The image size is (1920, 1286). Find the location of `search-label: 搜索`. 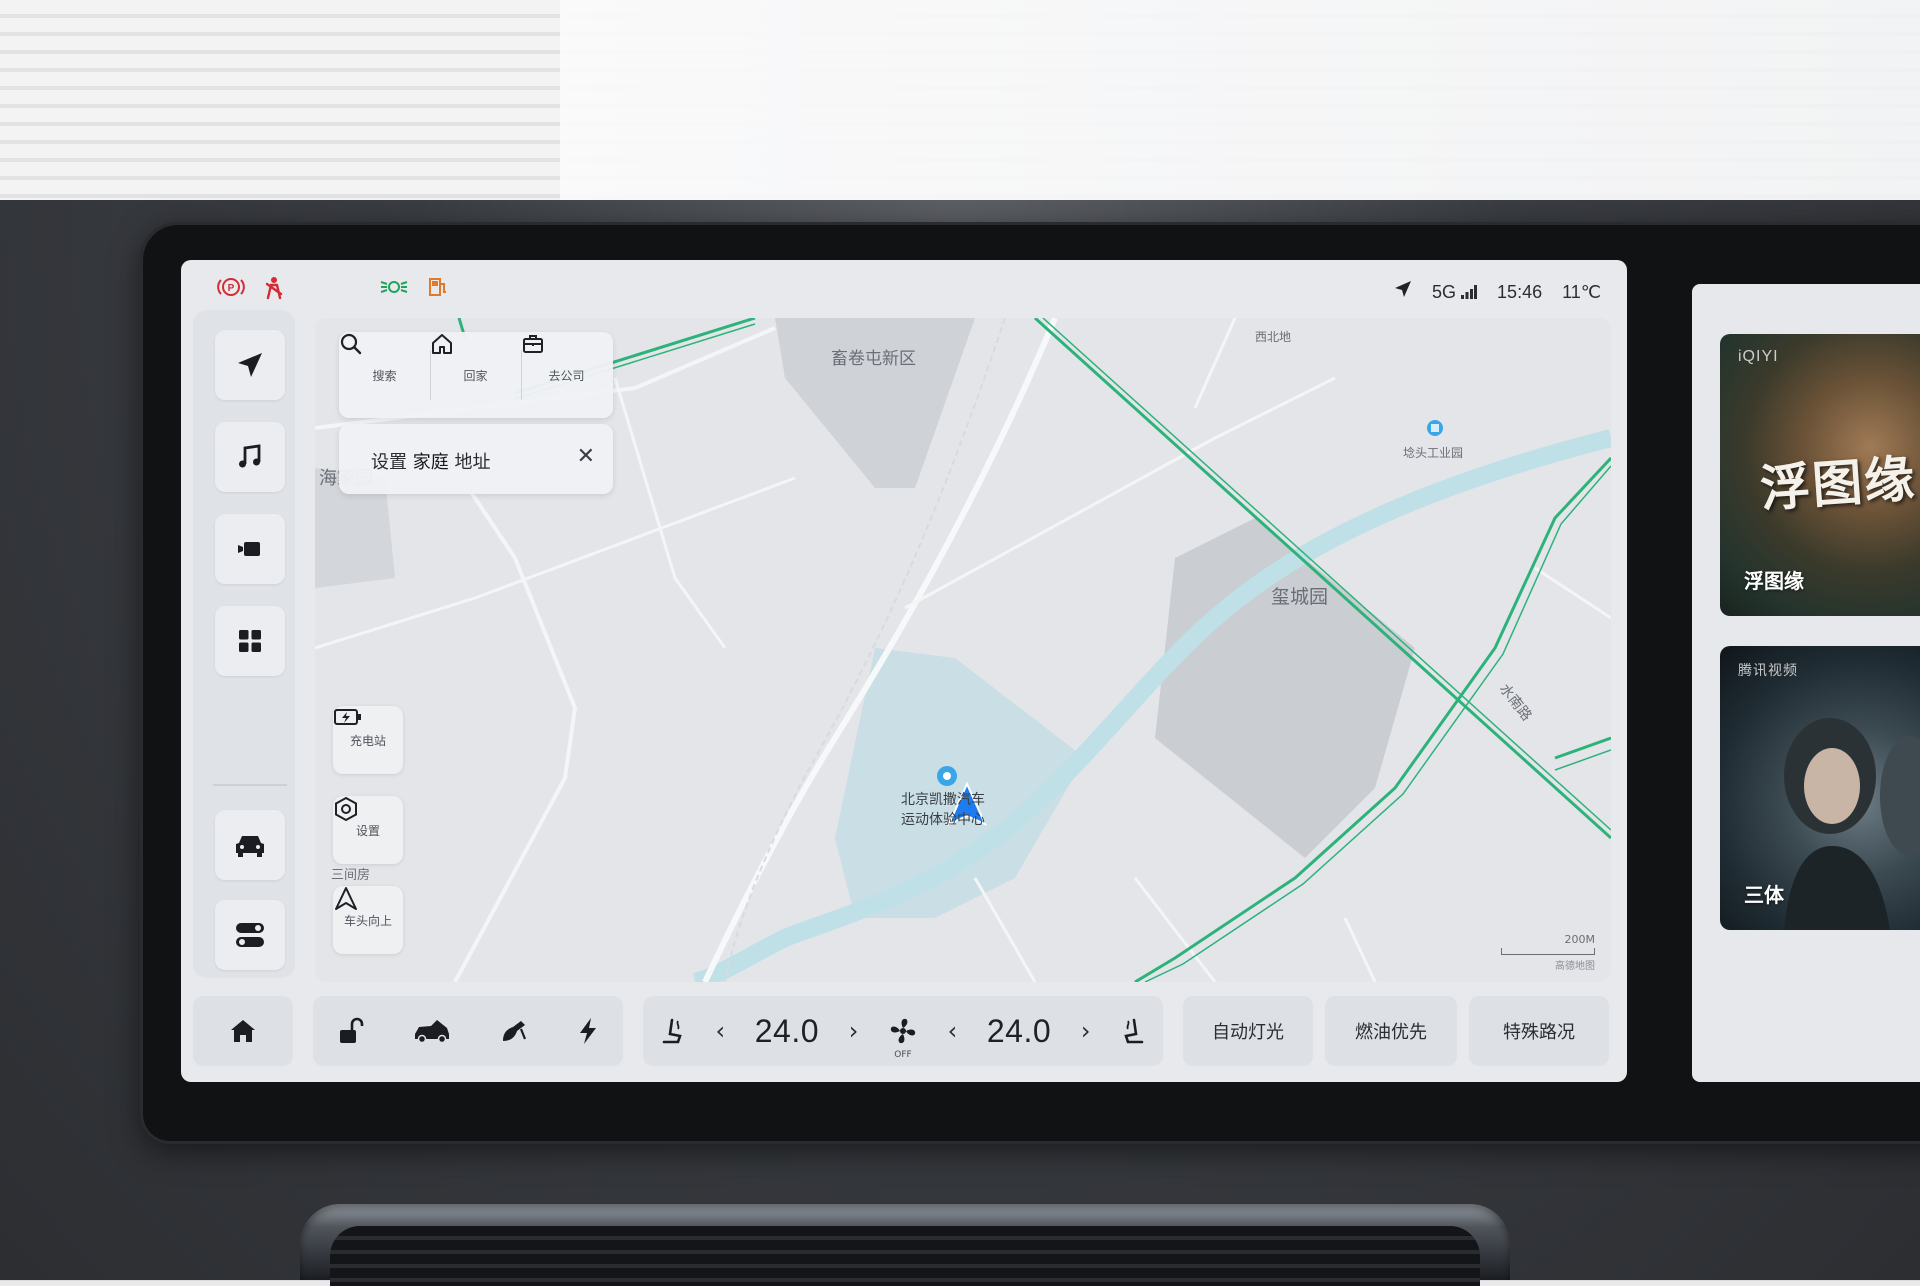

search-label: 搜索 is located at coordinates (384, 375).